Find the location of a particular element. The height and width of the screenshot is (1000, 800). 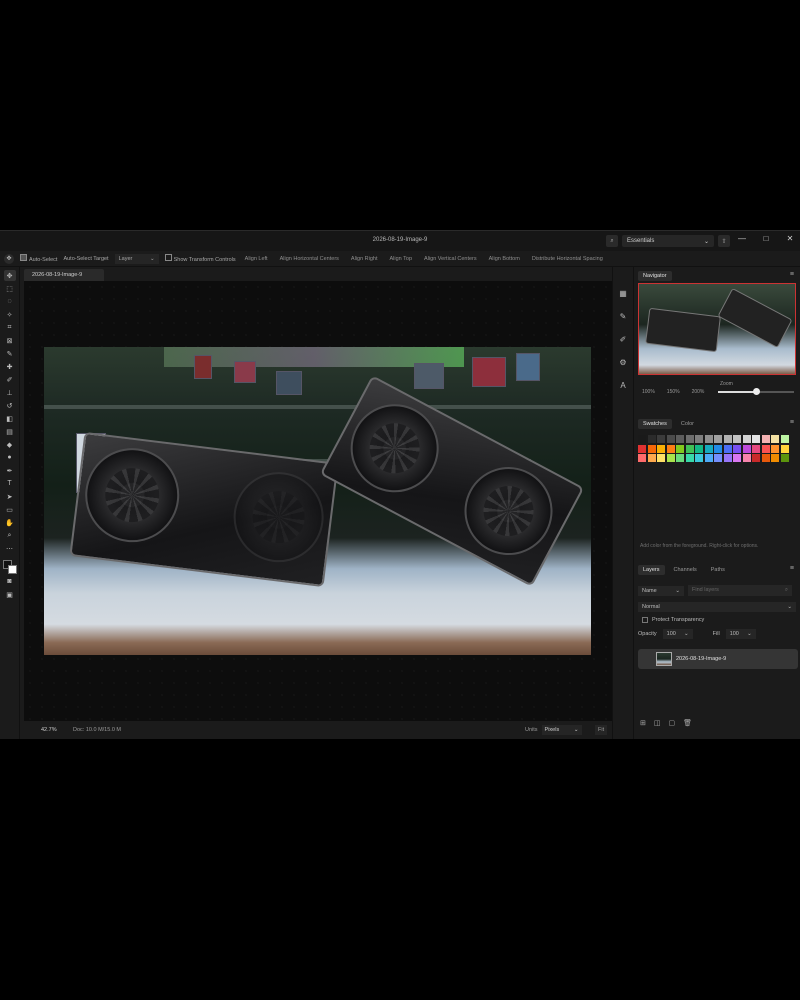

trash-icon: 🗑 is located at coordinates (687, 723).